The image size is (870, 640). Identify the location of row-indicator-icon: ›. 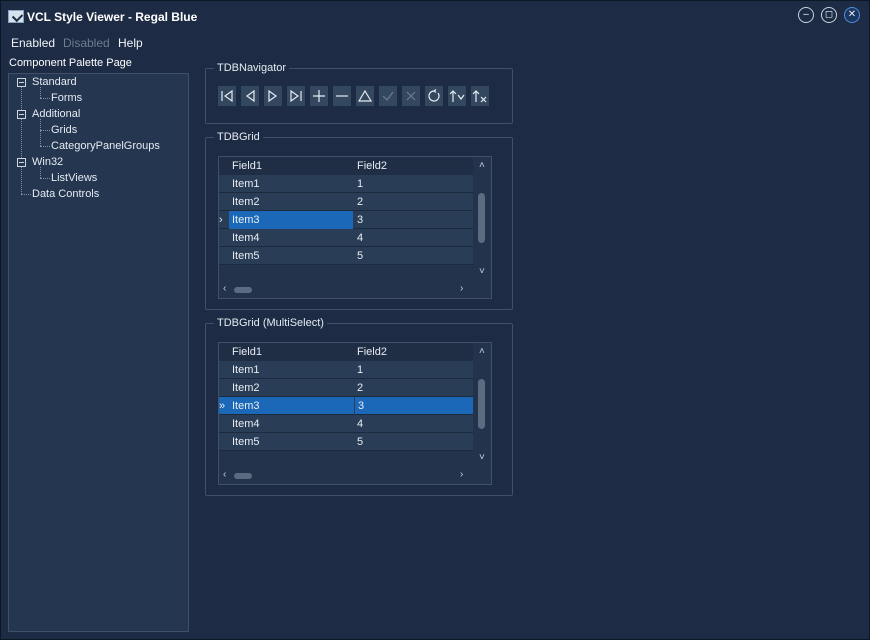
(221, 220).